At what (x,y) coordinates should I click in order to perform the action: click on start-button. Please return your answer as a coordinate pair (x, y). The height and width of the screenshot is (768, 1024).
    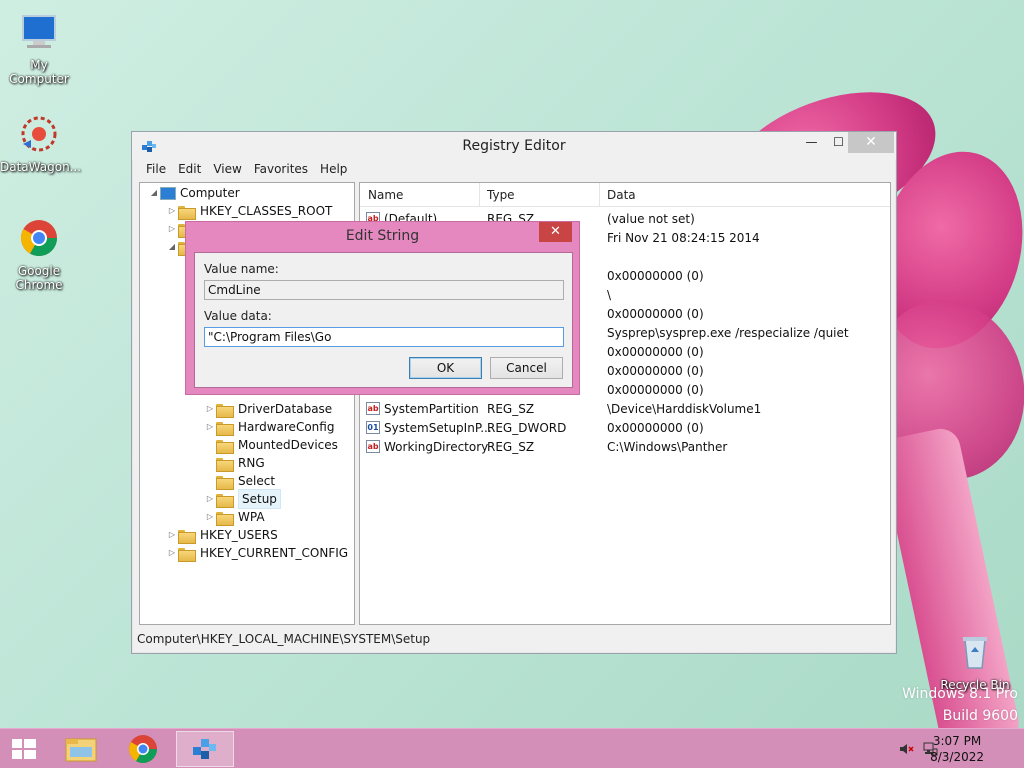
    Looking at the image, I should click on (24, 749).